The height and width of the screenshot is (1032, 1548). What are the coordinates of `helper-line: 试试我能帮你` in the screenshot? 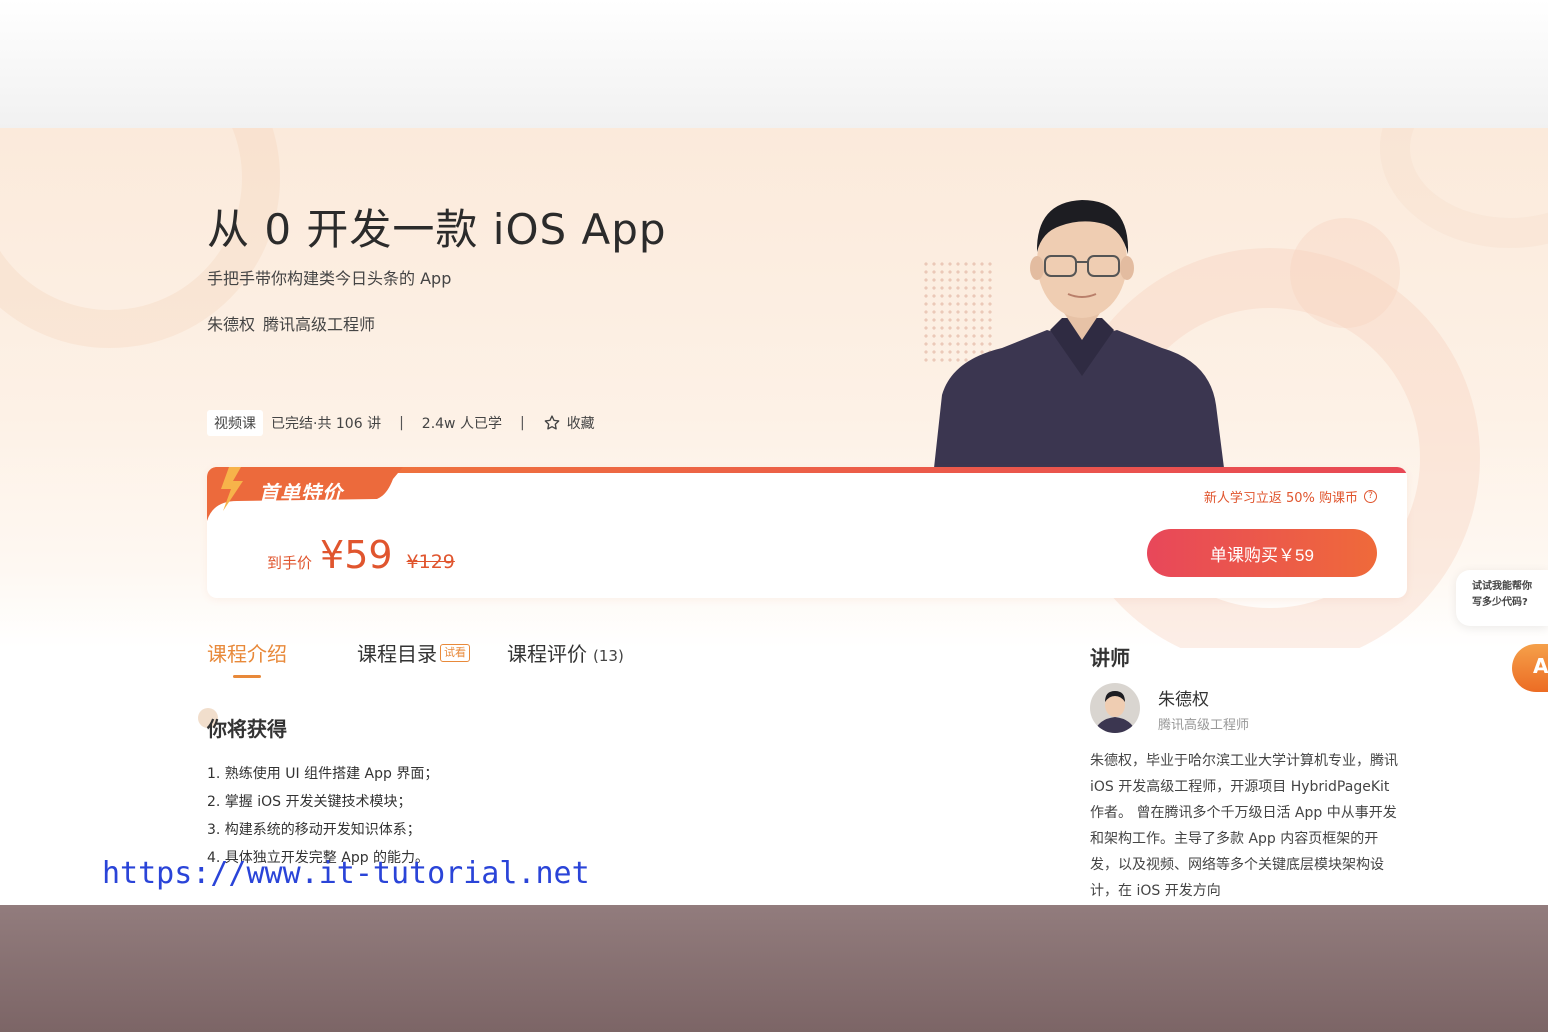 It's located at (1502, 586).